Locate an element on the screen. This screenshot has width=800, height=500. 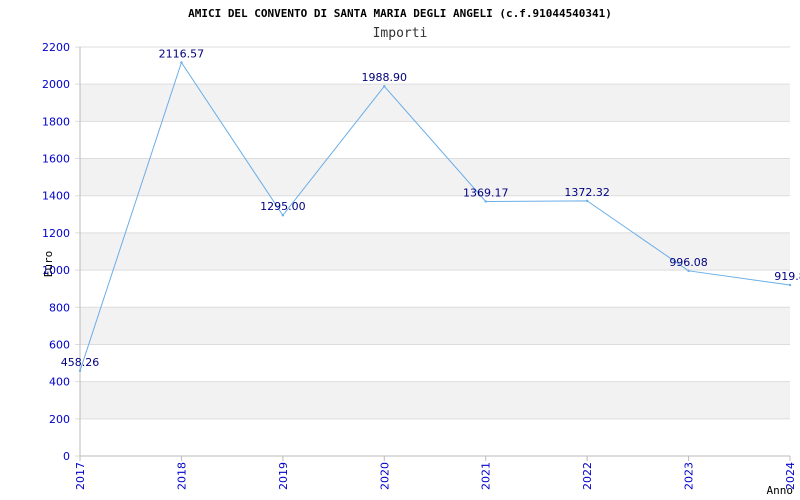
data-label: 458.26 is located at coordinates (80, 362).